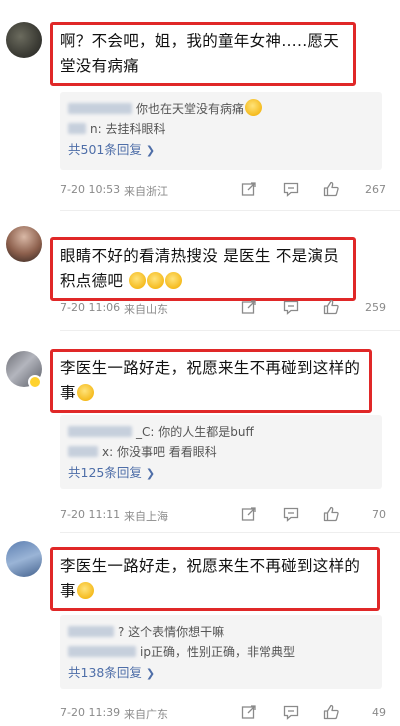  I want to click on verified-badge-icon, so click(35, 382).